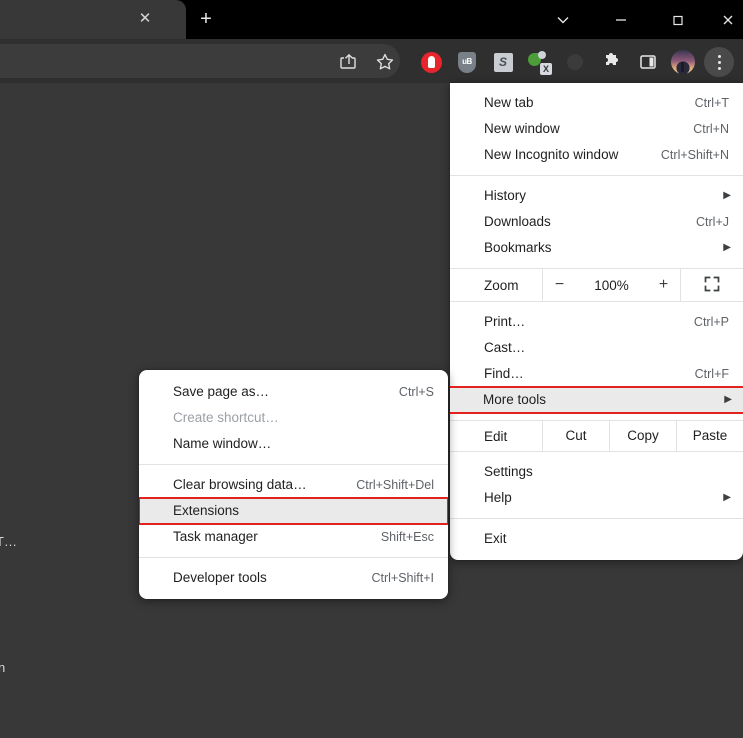 The width and height of the screenshot is (743, 738). Describe the element at coordinates (539, 62) in the screenshot. I see `green-x-extension-icon: X` at that location.